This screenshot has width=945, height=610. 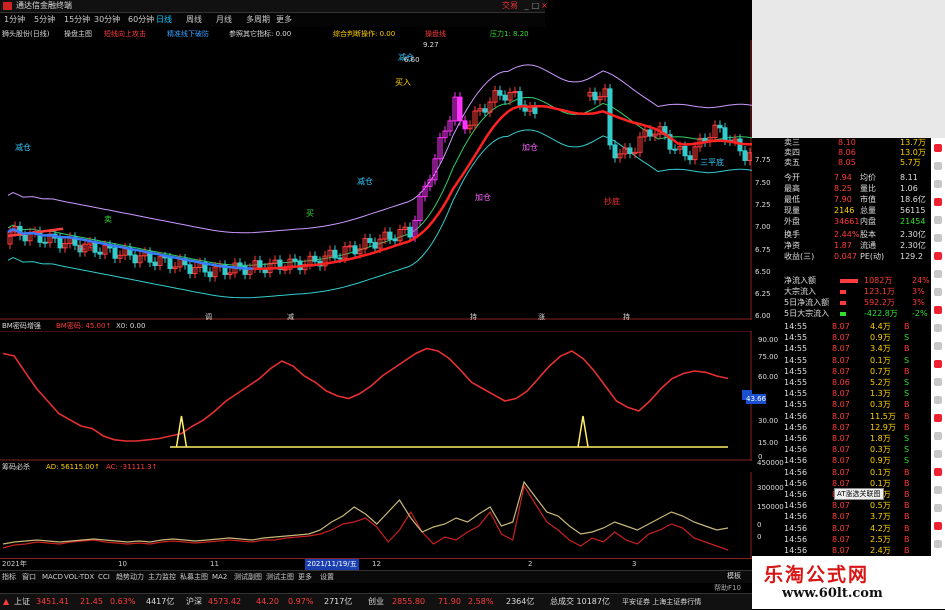 What do you see at coordinates (21, 326) in the screenshot?
I see `panel2-title: BM密码增强` at bounding box center [21, 326].